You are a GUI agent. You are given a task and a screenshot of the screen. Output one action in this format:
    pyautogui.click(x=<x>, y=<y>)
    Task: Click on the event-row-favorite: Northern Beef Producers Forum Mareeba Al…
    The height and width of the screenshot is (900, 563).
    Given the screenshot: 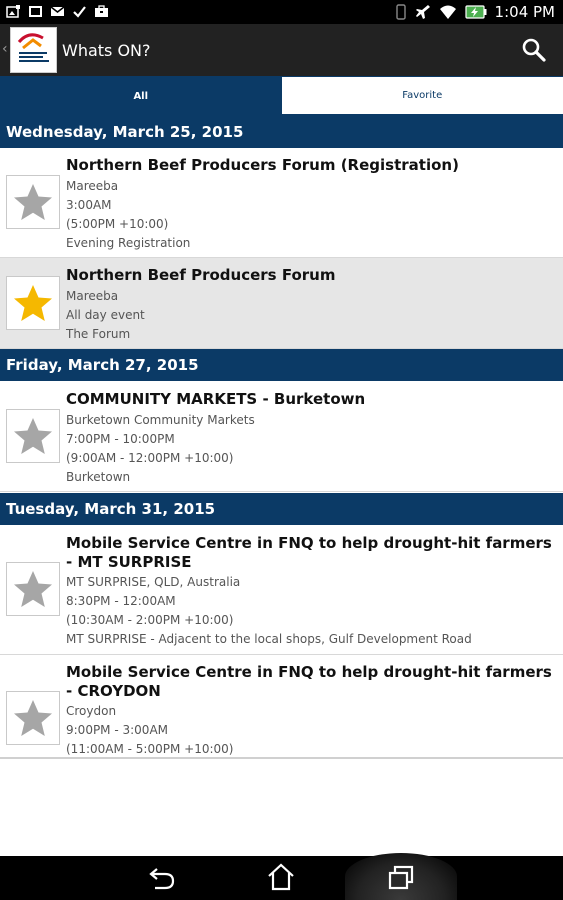 What is the action you would take?
    pyautogui.click(x=281, y=303)
    